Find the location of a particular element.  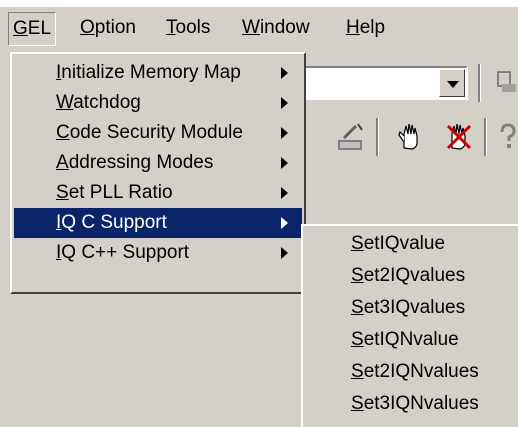

window-top-edge is located at coordinates (259, 3).